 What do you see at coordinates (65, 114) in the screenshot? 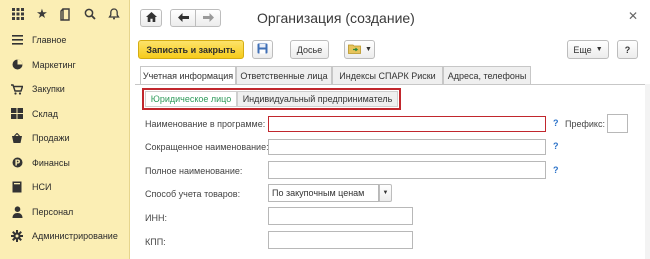
I see `sidebar-item-warehouse: Склад` at bounding box center [65, 114].